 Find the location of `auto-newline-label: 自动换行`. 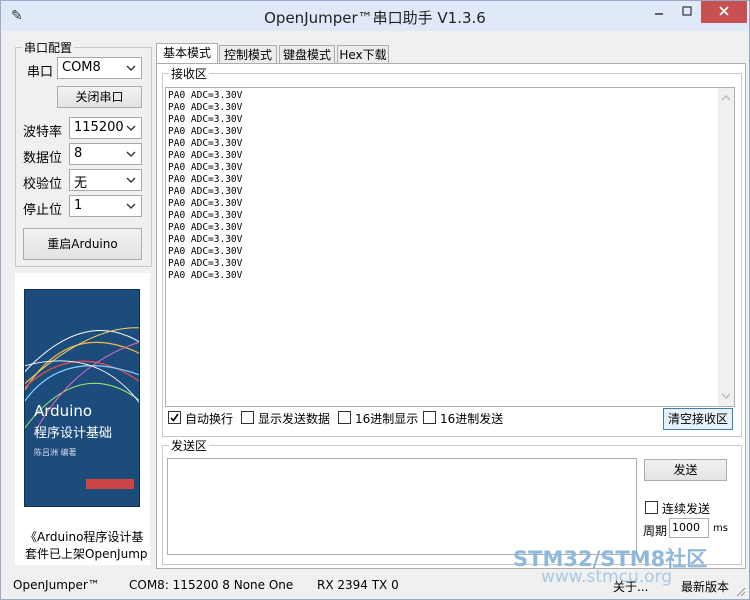

auto-newline-label: 自动换行 is located at coordinates (209, 419).